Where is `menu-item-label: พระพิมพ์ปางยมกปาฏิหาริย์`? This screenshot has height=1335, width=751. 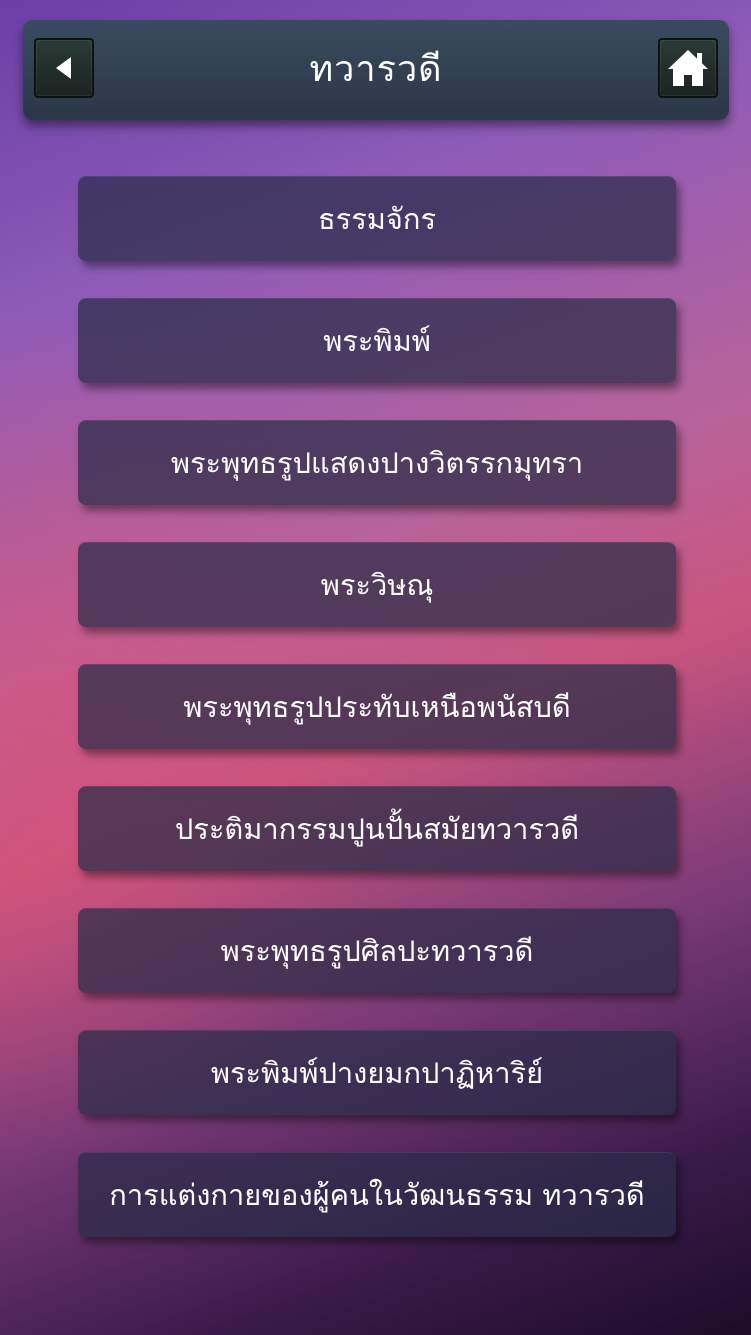 menu-item-label: พระพิมพ์ปางยมกปาฏิหาริย์ is located at coordinates (377, 1072).